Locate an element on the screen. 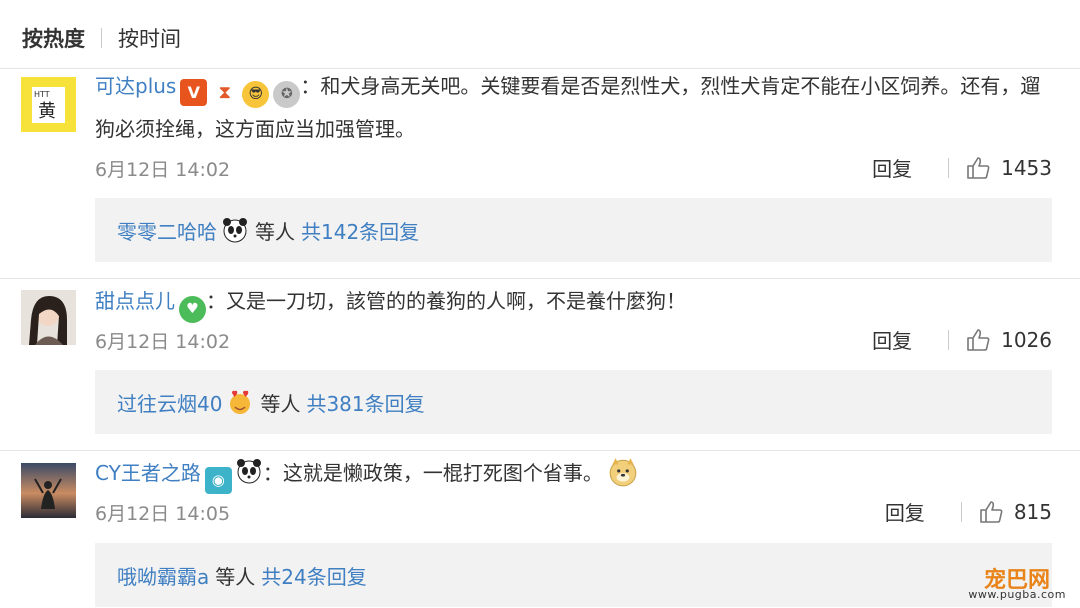 Image resolution: width=1080 pixels, height=608 pixels. like-count: 1026 is located at coordinates (1026, 340).